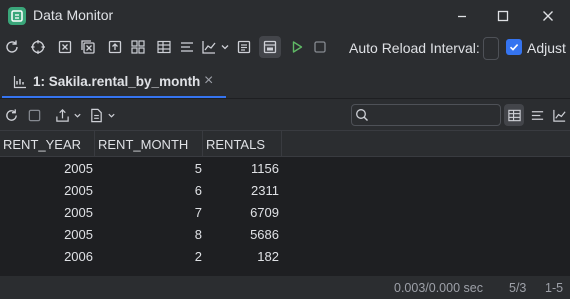 Image resolution: width=570 pixels, height=299 pixels. I want to click on stop-icon, so click(320, 47).